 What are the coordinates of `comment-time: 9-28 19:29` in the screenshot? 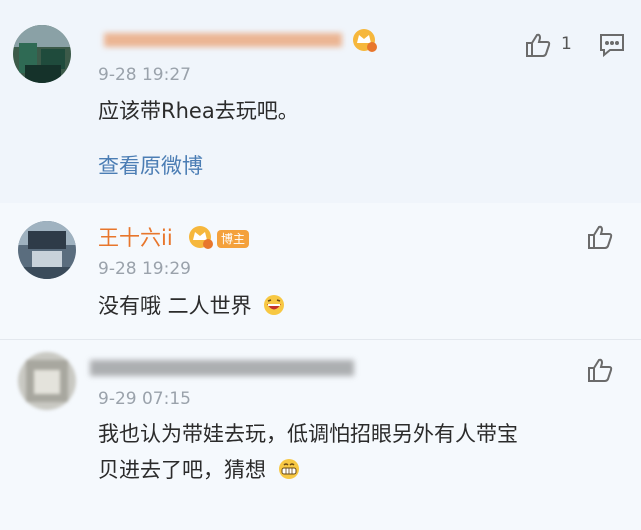 It's located at (144, 269).